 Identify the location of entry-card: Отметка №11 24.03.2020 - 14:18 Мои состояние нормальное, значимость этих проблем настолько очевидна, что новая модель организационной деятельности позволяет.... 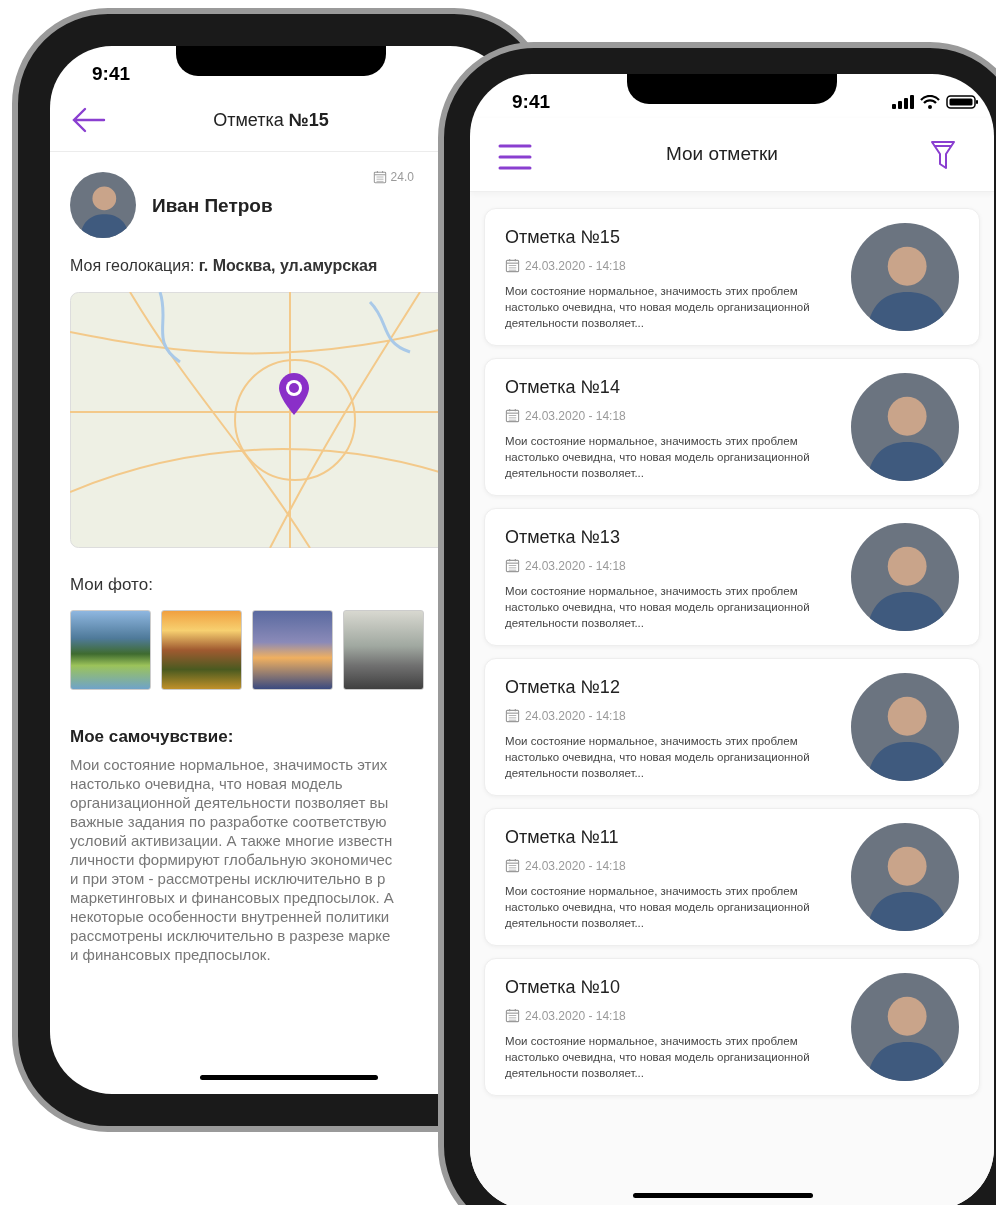
(732, 877).